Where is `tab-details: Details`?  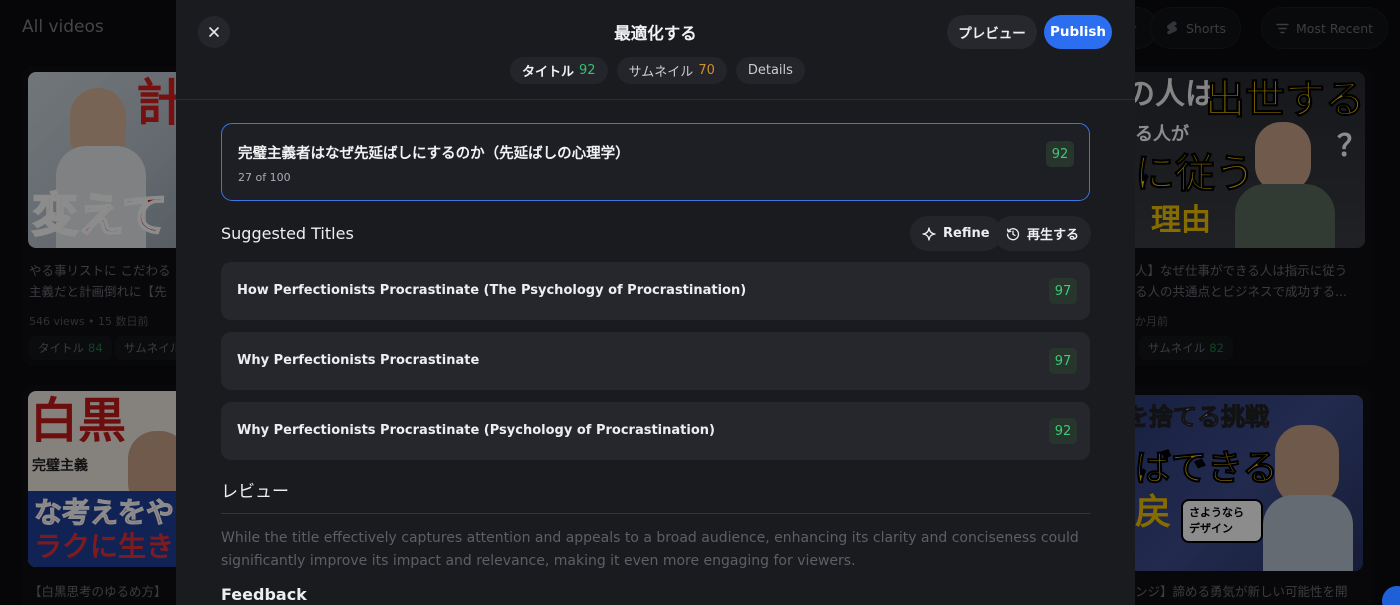
tab-details: Details is located at coordinates (770, 70).